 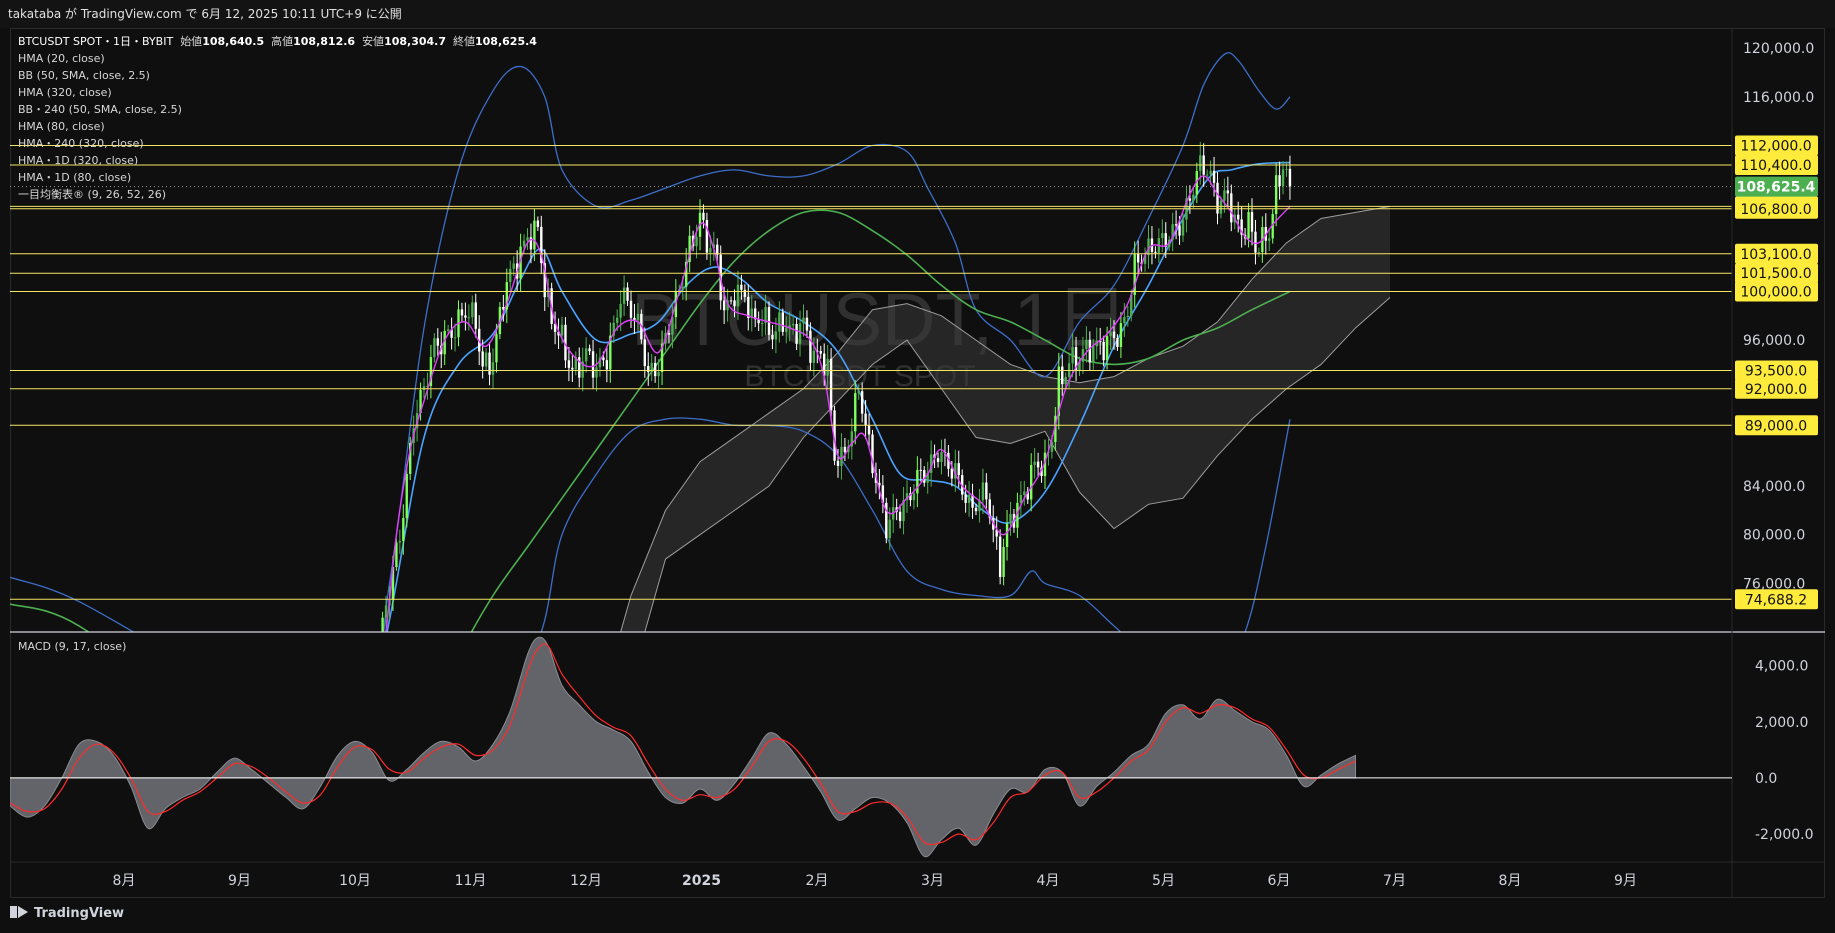 I want to click on time-axis-tick: 5月, so click(x=1163, y=881).